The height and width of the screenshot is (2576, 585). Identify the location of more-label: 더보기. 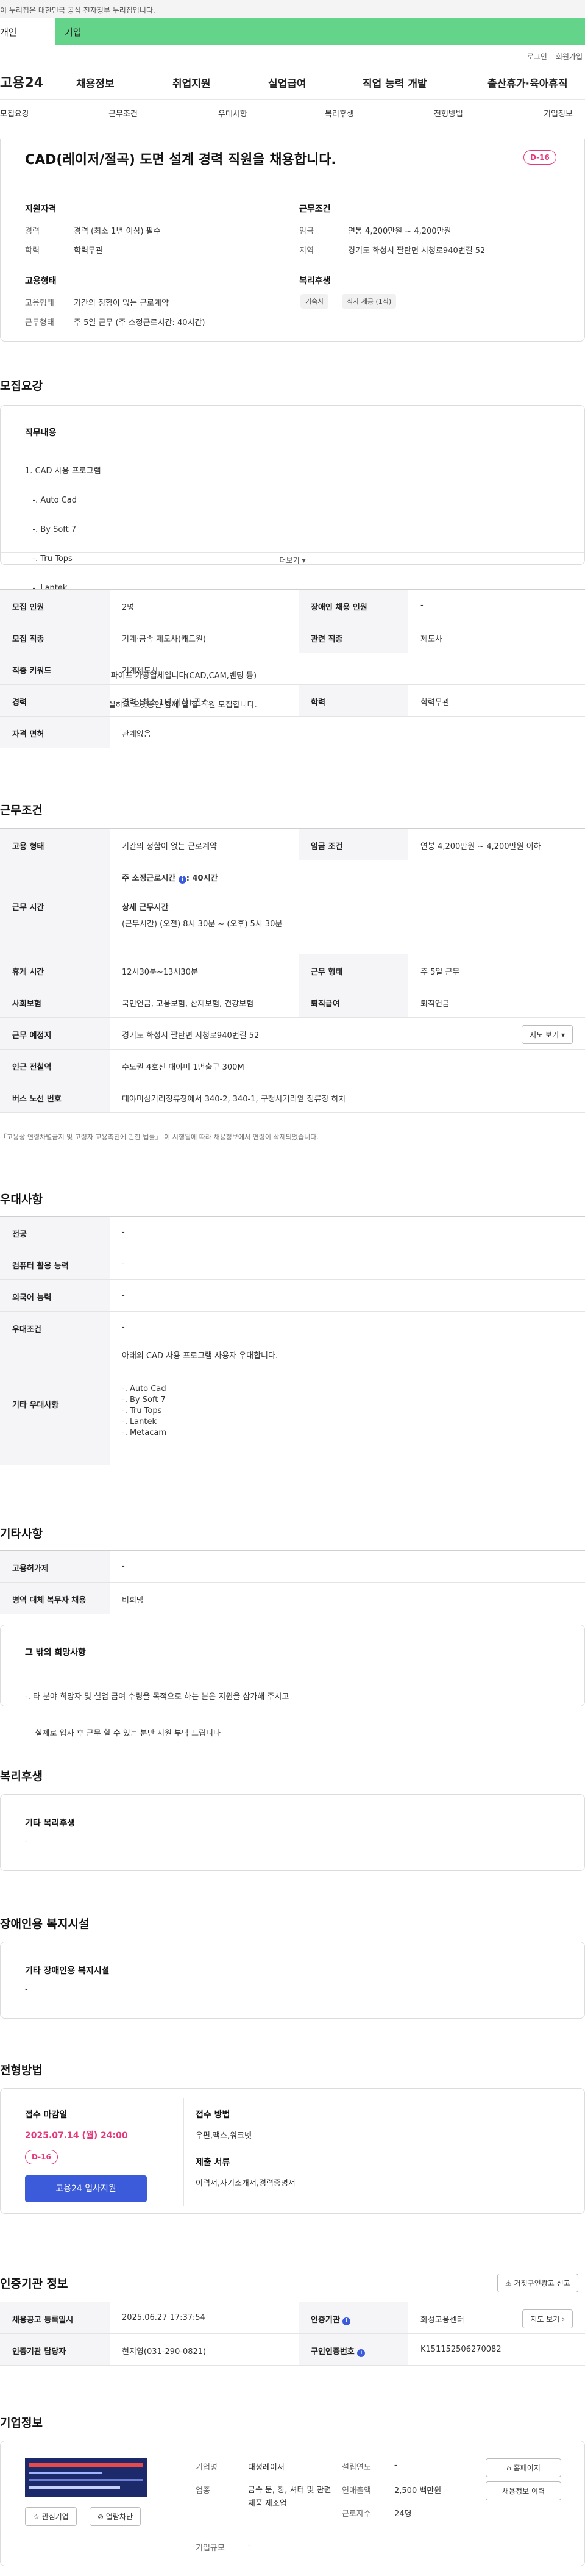
(289, 560).